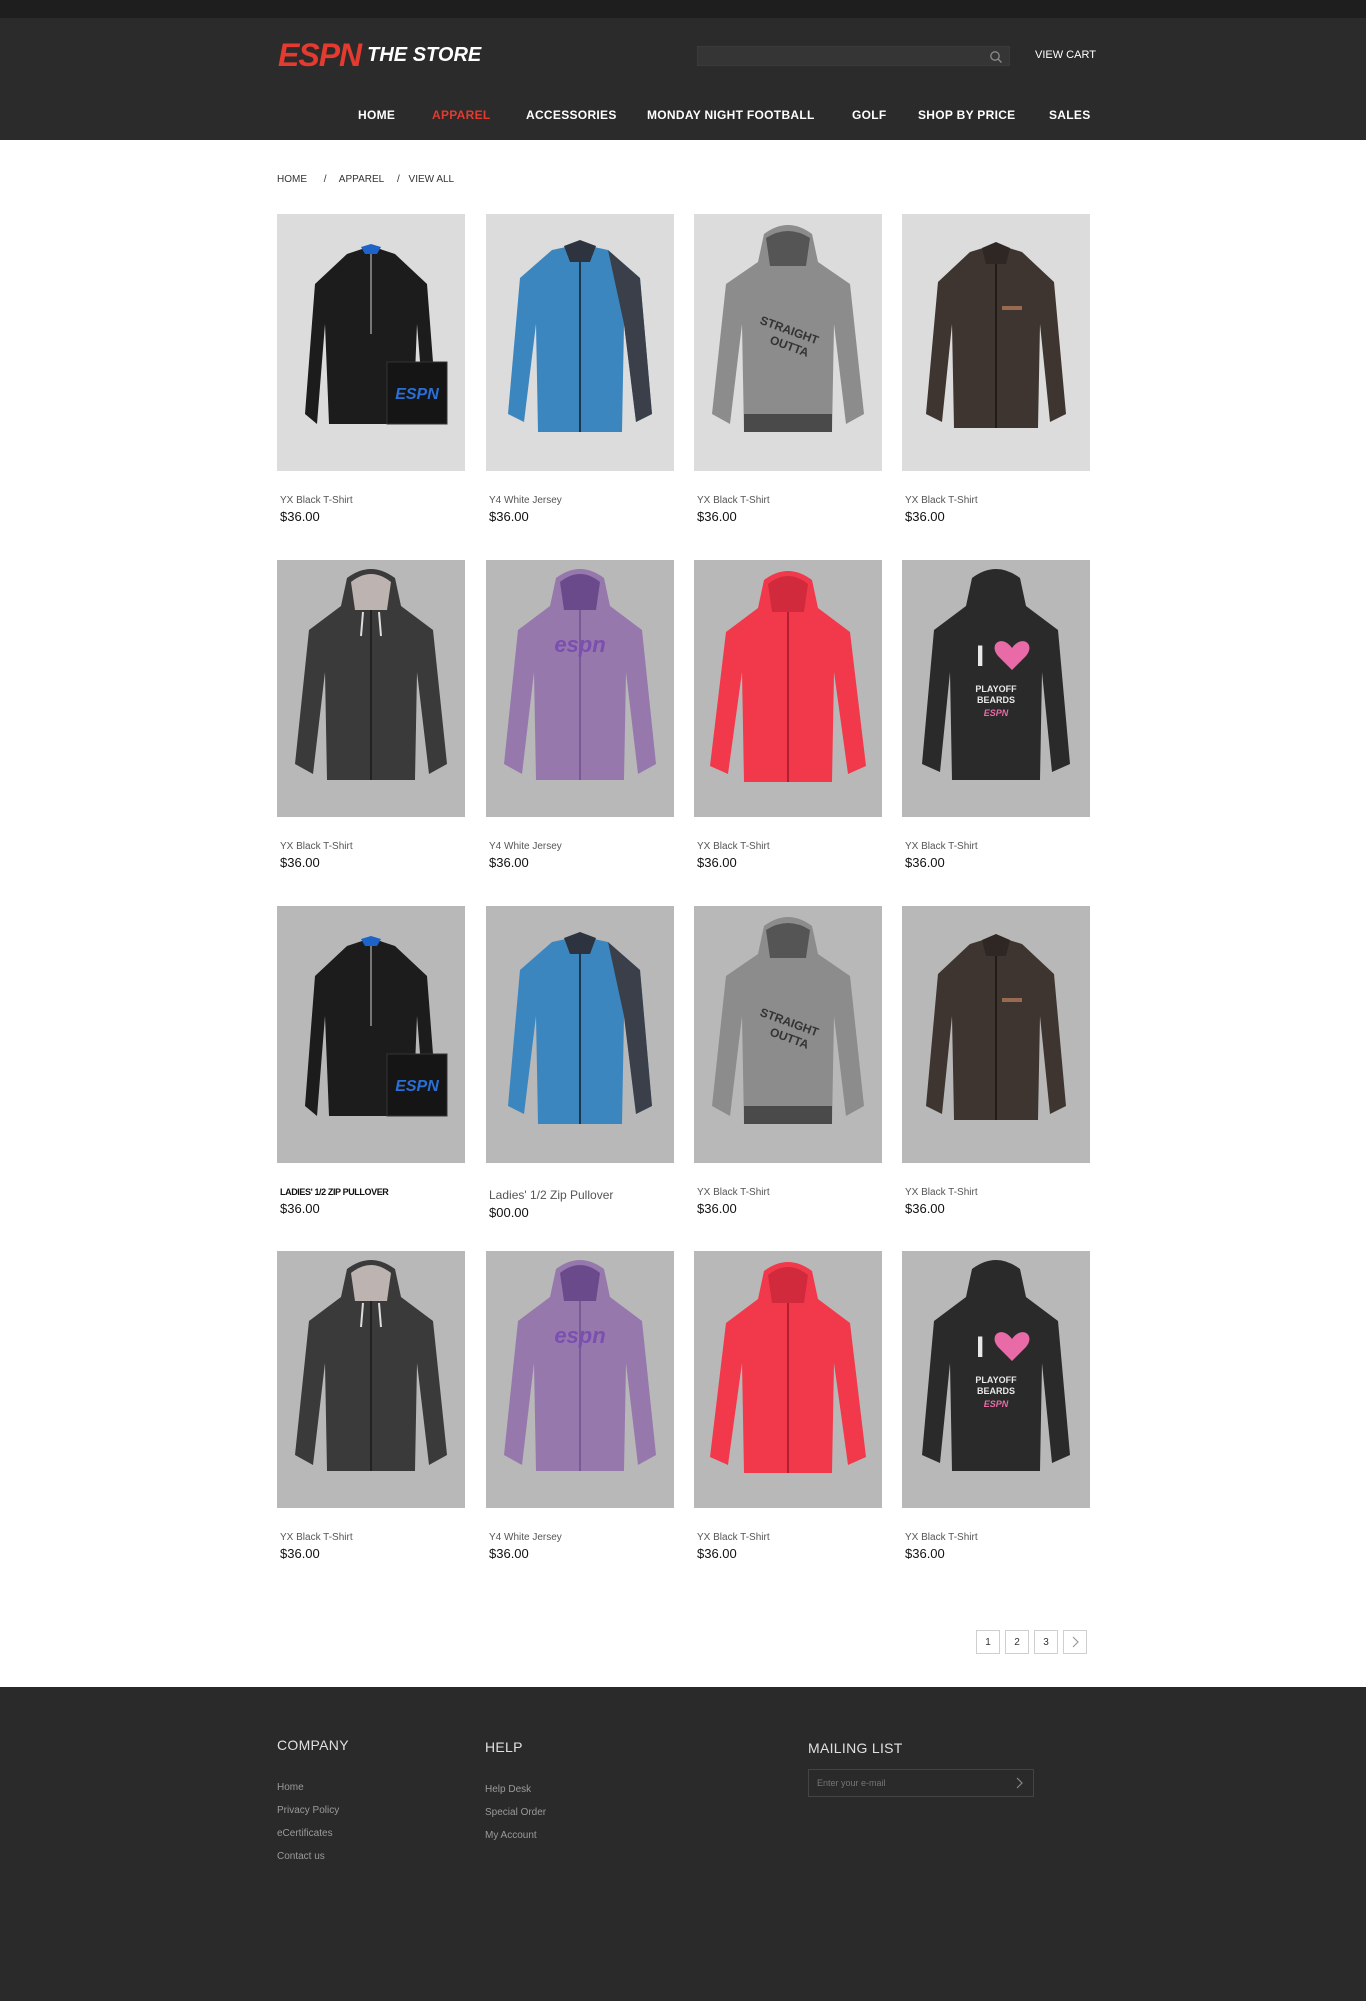 The width and height of the screenshot is (1366, 2001). Describe the element at coordinates (869, 115) in the screenshot. I see `nav-golf: GOLF` at that location.